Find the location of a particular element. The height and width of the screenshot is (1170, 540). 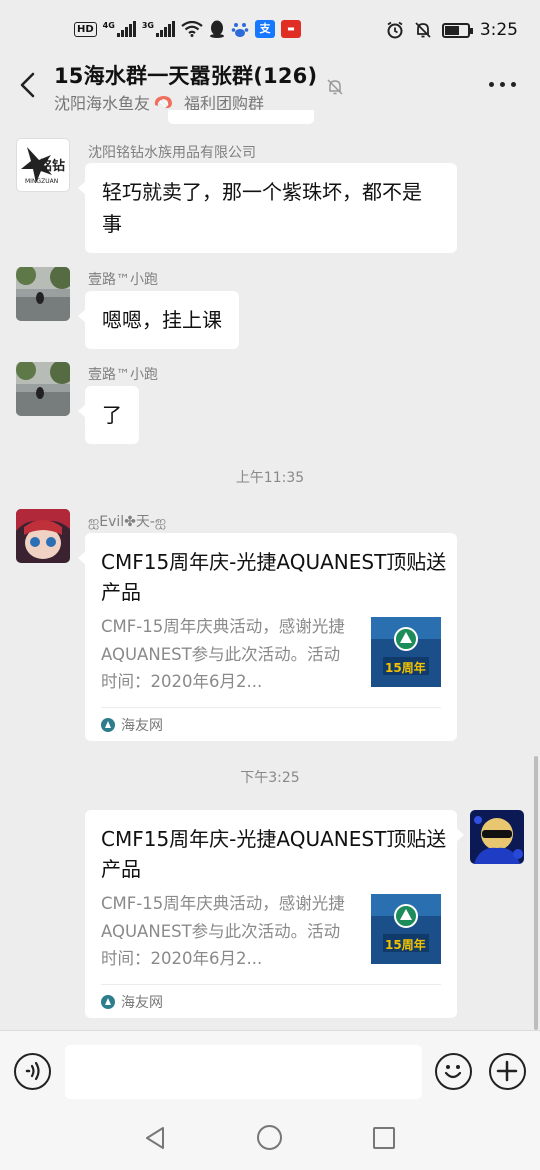

previous-message-bubble is located at coordinates (241, 117).